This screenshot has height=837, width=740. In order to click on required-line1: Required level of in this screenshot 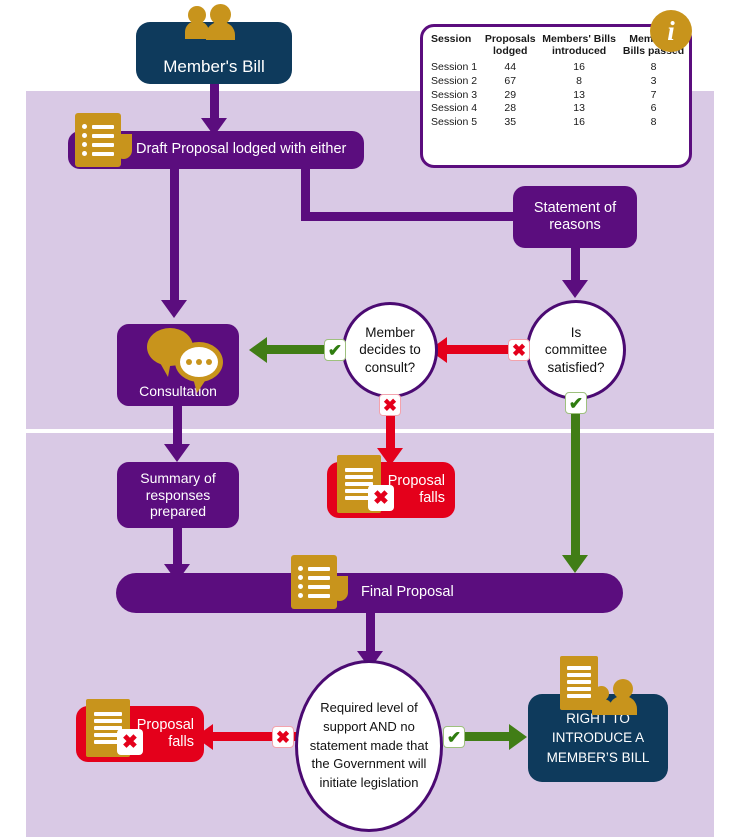, I will do `click(369, 707)`.